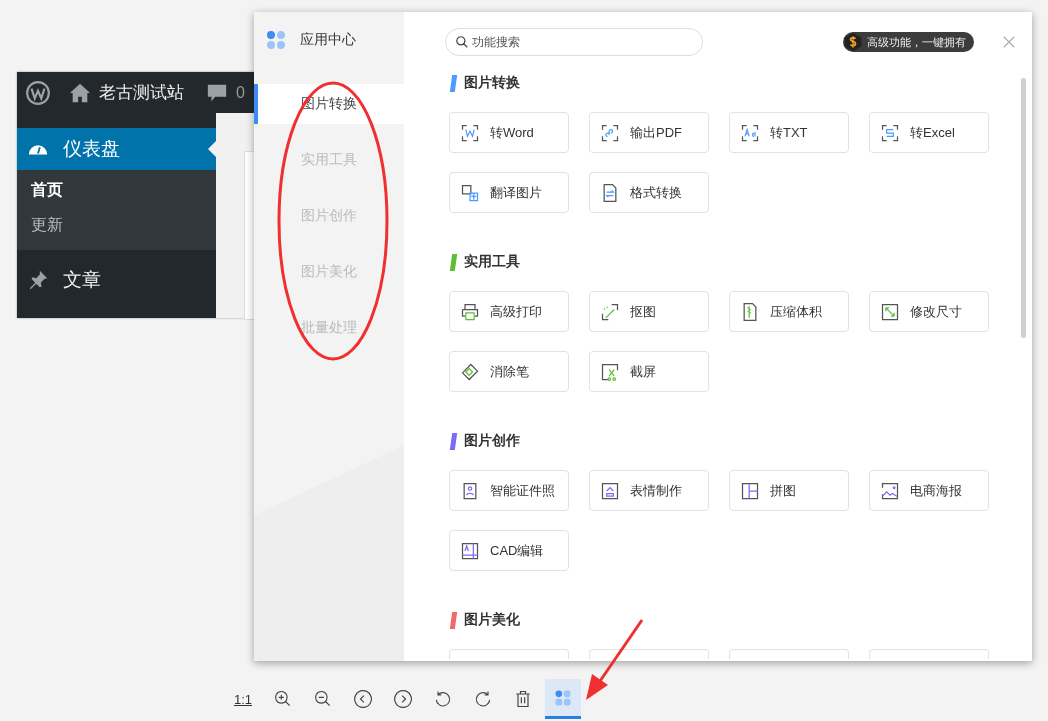  I want to click on apps-icon, so click(276, 40).